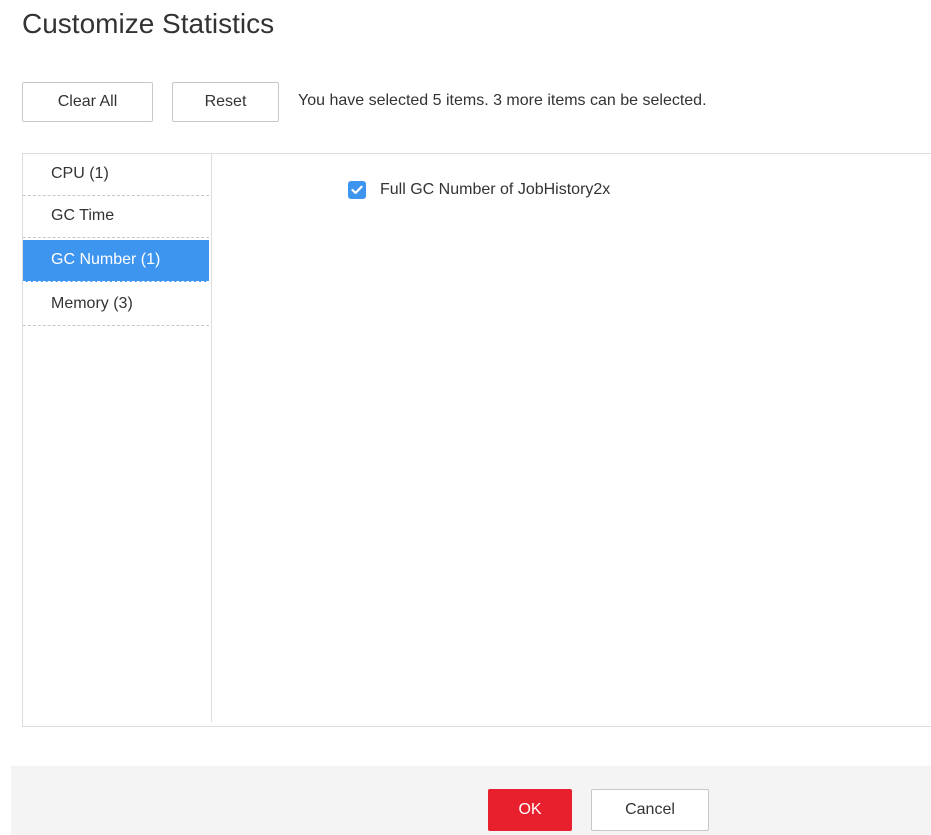  I want to click on ok-button: OK, so click(530, 810).